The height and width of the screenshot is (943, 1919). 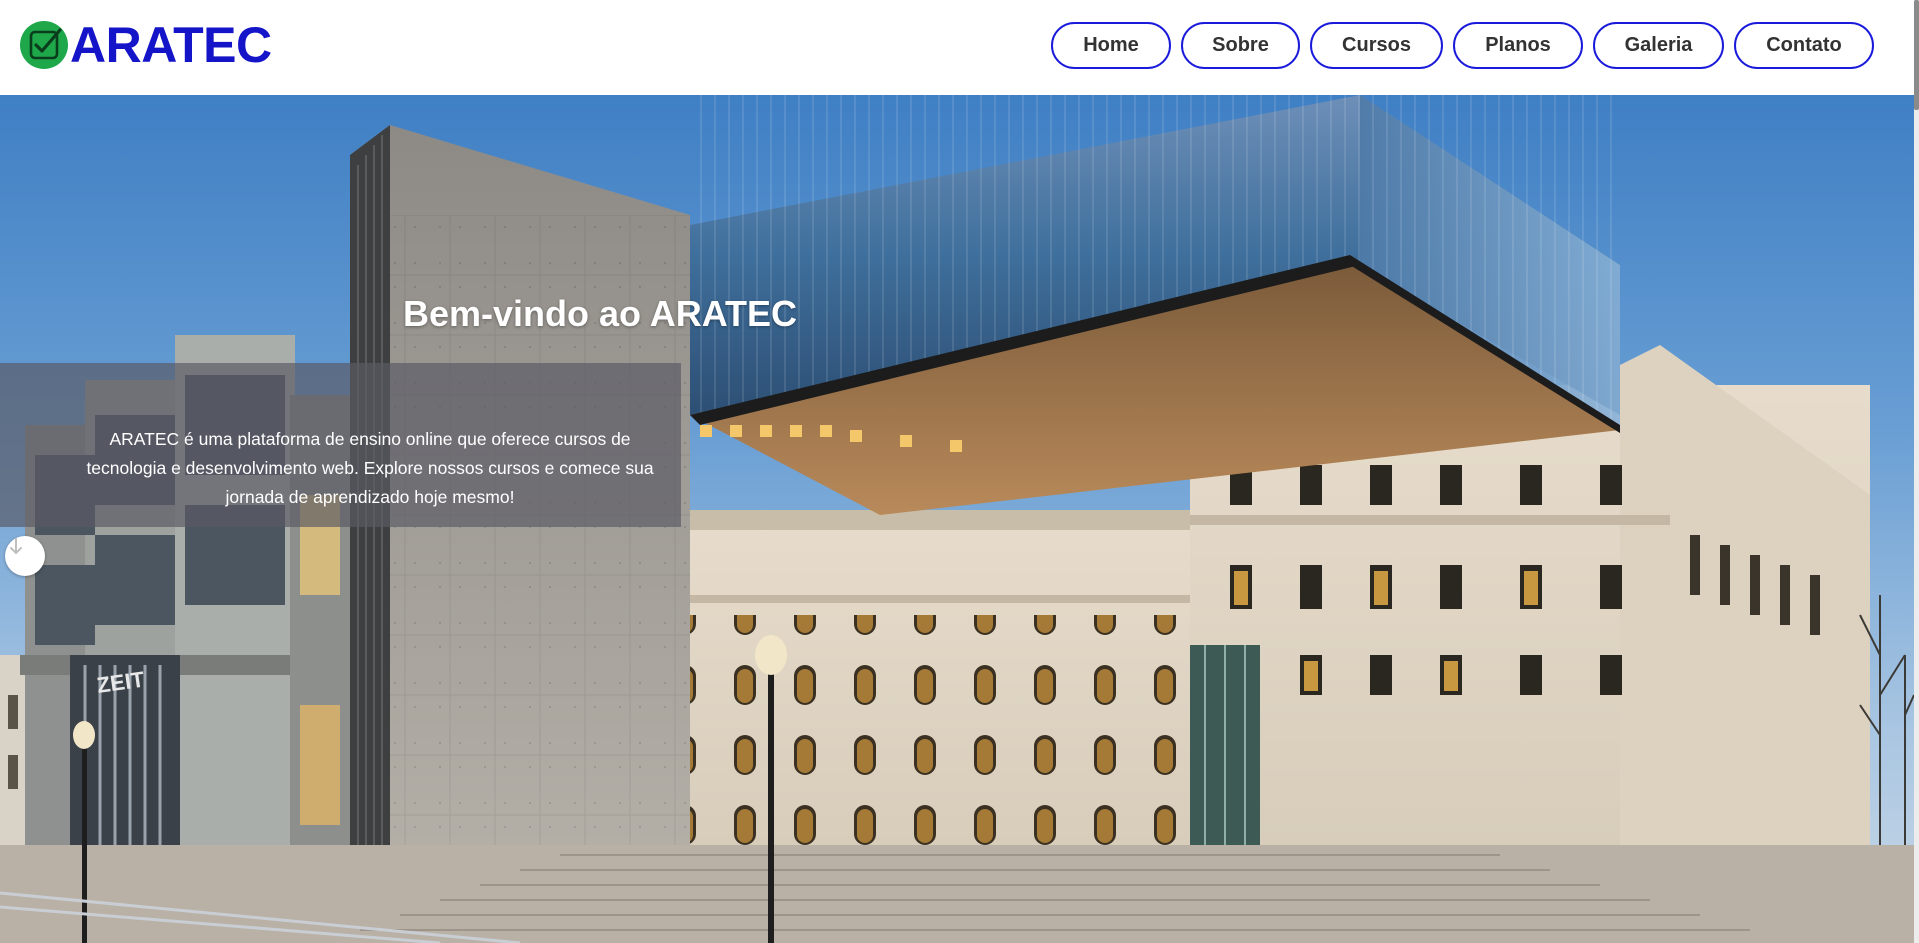 I want to click on nav-home: Home, so click(x=1111, y=45).